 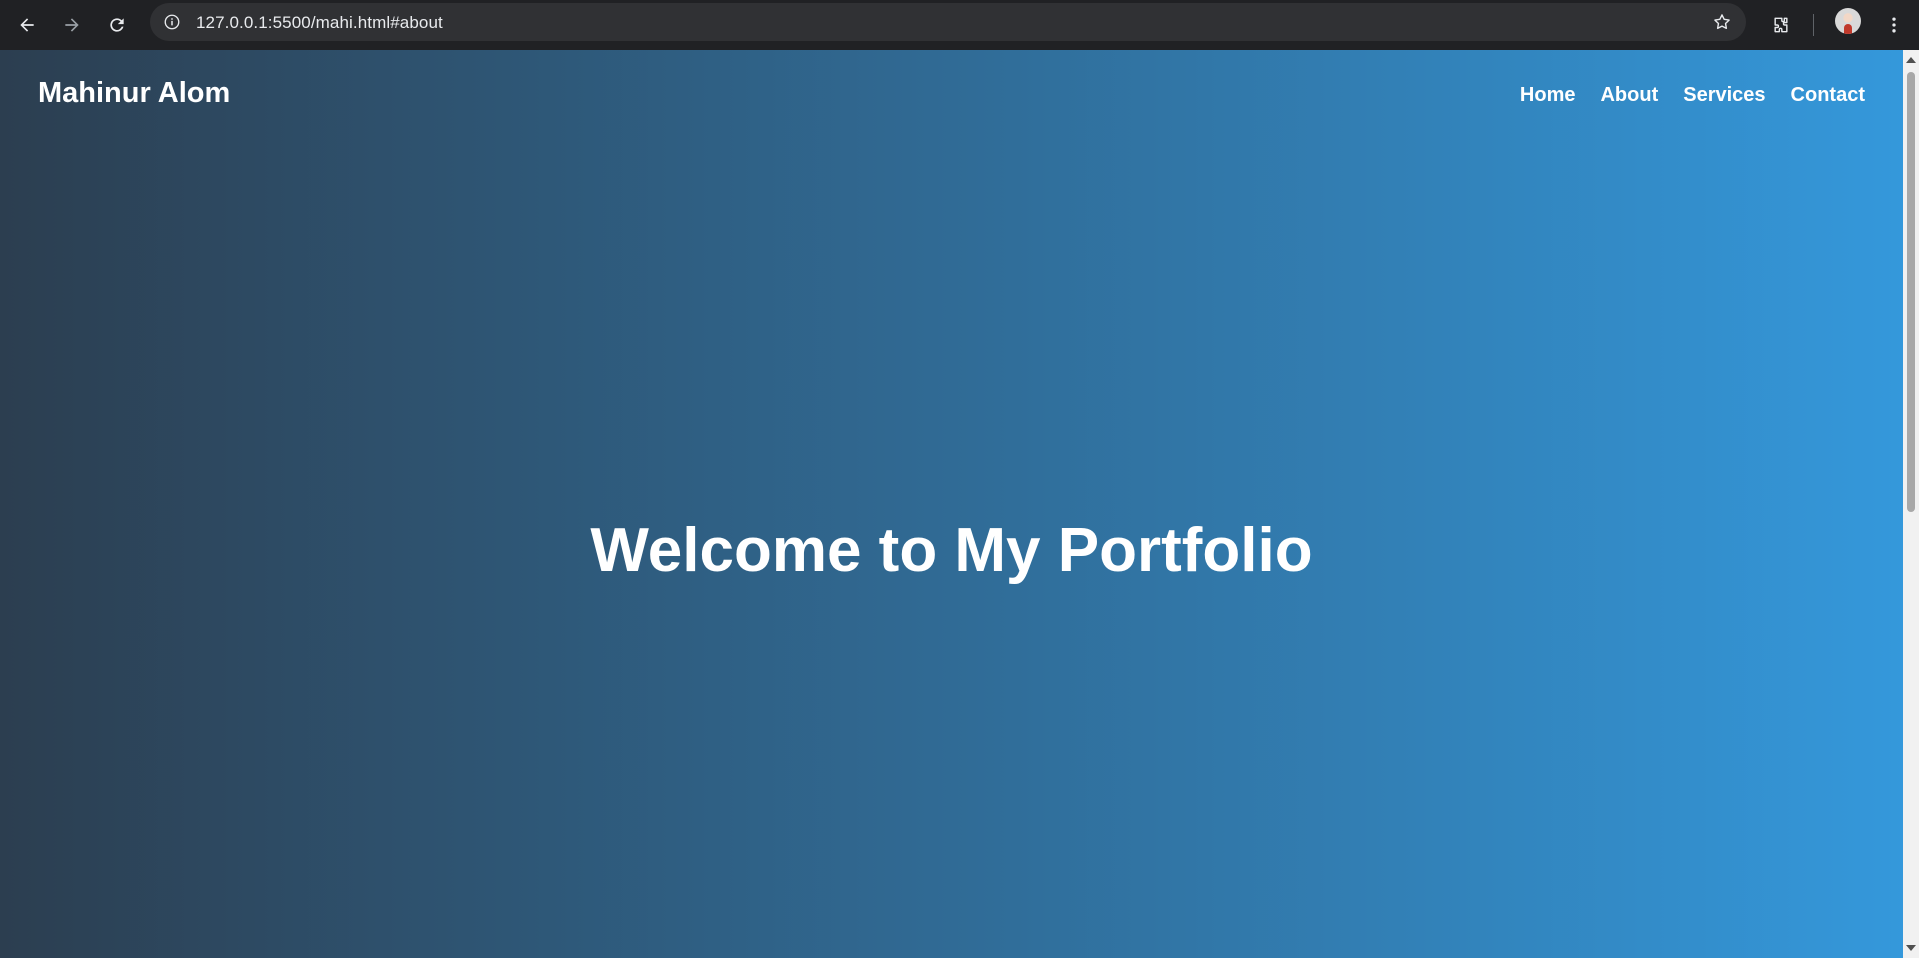 What do you see at coordinates (951, 95) in the screenshot?
I see `site-header: Mahinur Alom Home About Services Contact` at bounding box center [951, 95].